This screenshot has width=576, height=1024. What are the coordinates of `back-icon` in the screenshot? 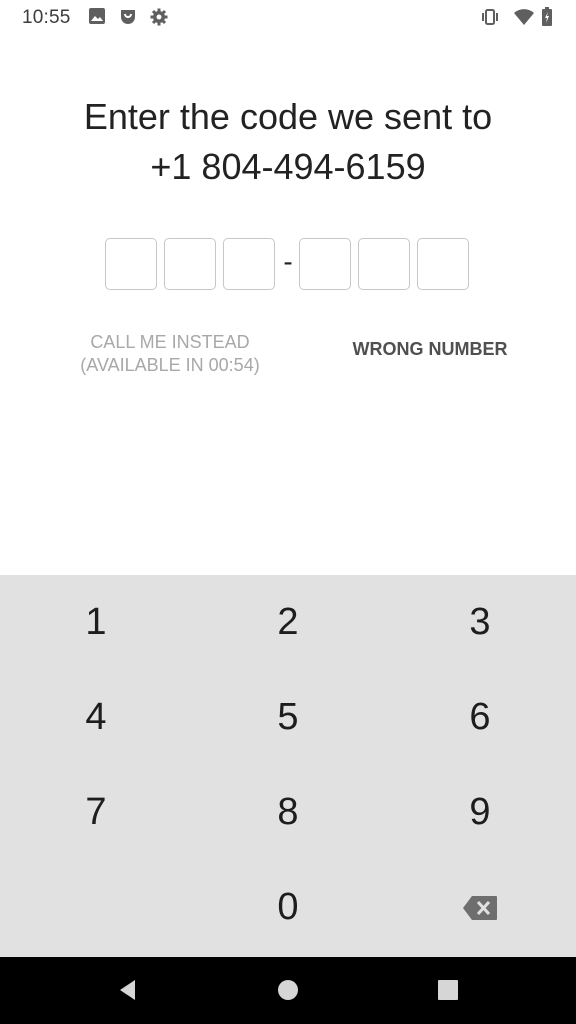 It's located at (128, 990).